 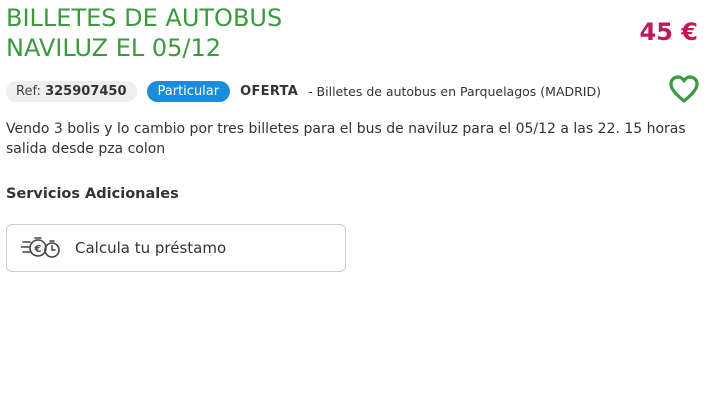 What do you see at coordinates (151, 248) in the screenshot?
I see `loan-calculator-label: Calcula tu préstamo` at bounding box center [151, 248].